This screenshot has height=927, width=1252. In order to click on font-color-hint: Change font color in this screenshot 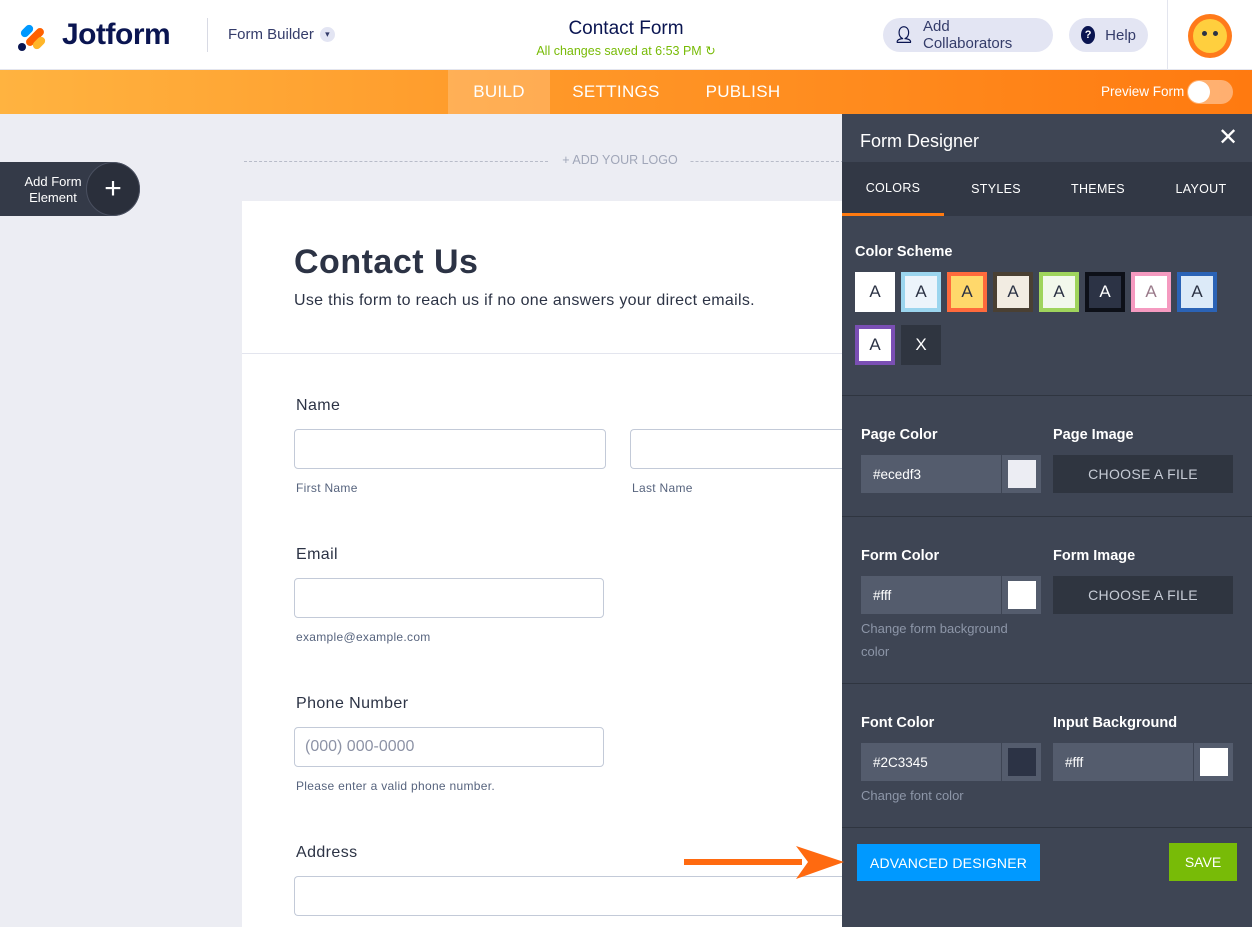, I will do `click(912, 795)`.